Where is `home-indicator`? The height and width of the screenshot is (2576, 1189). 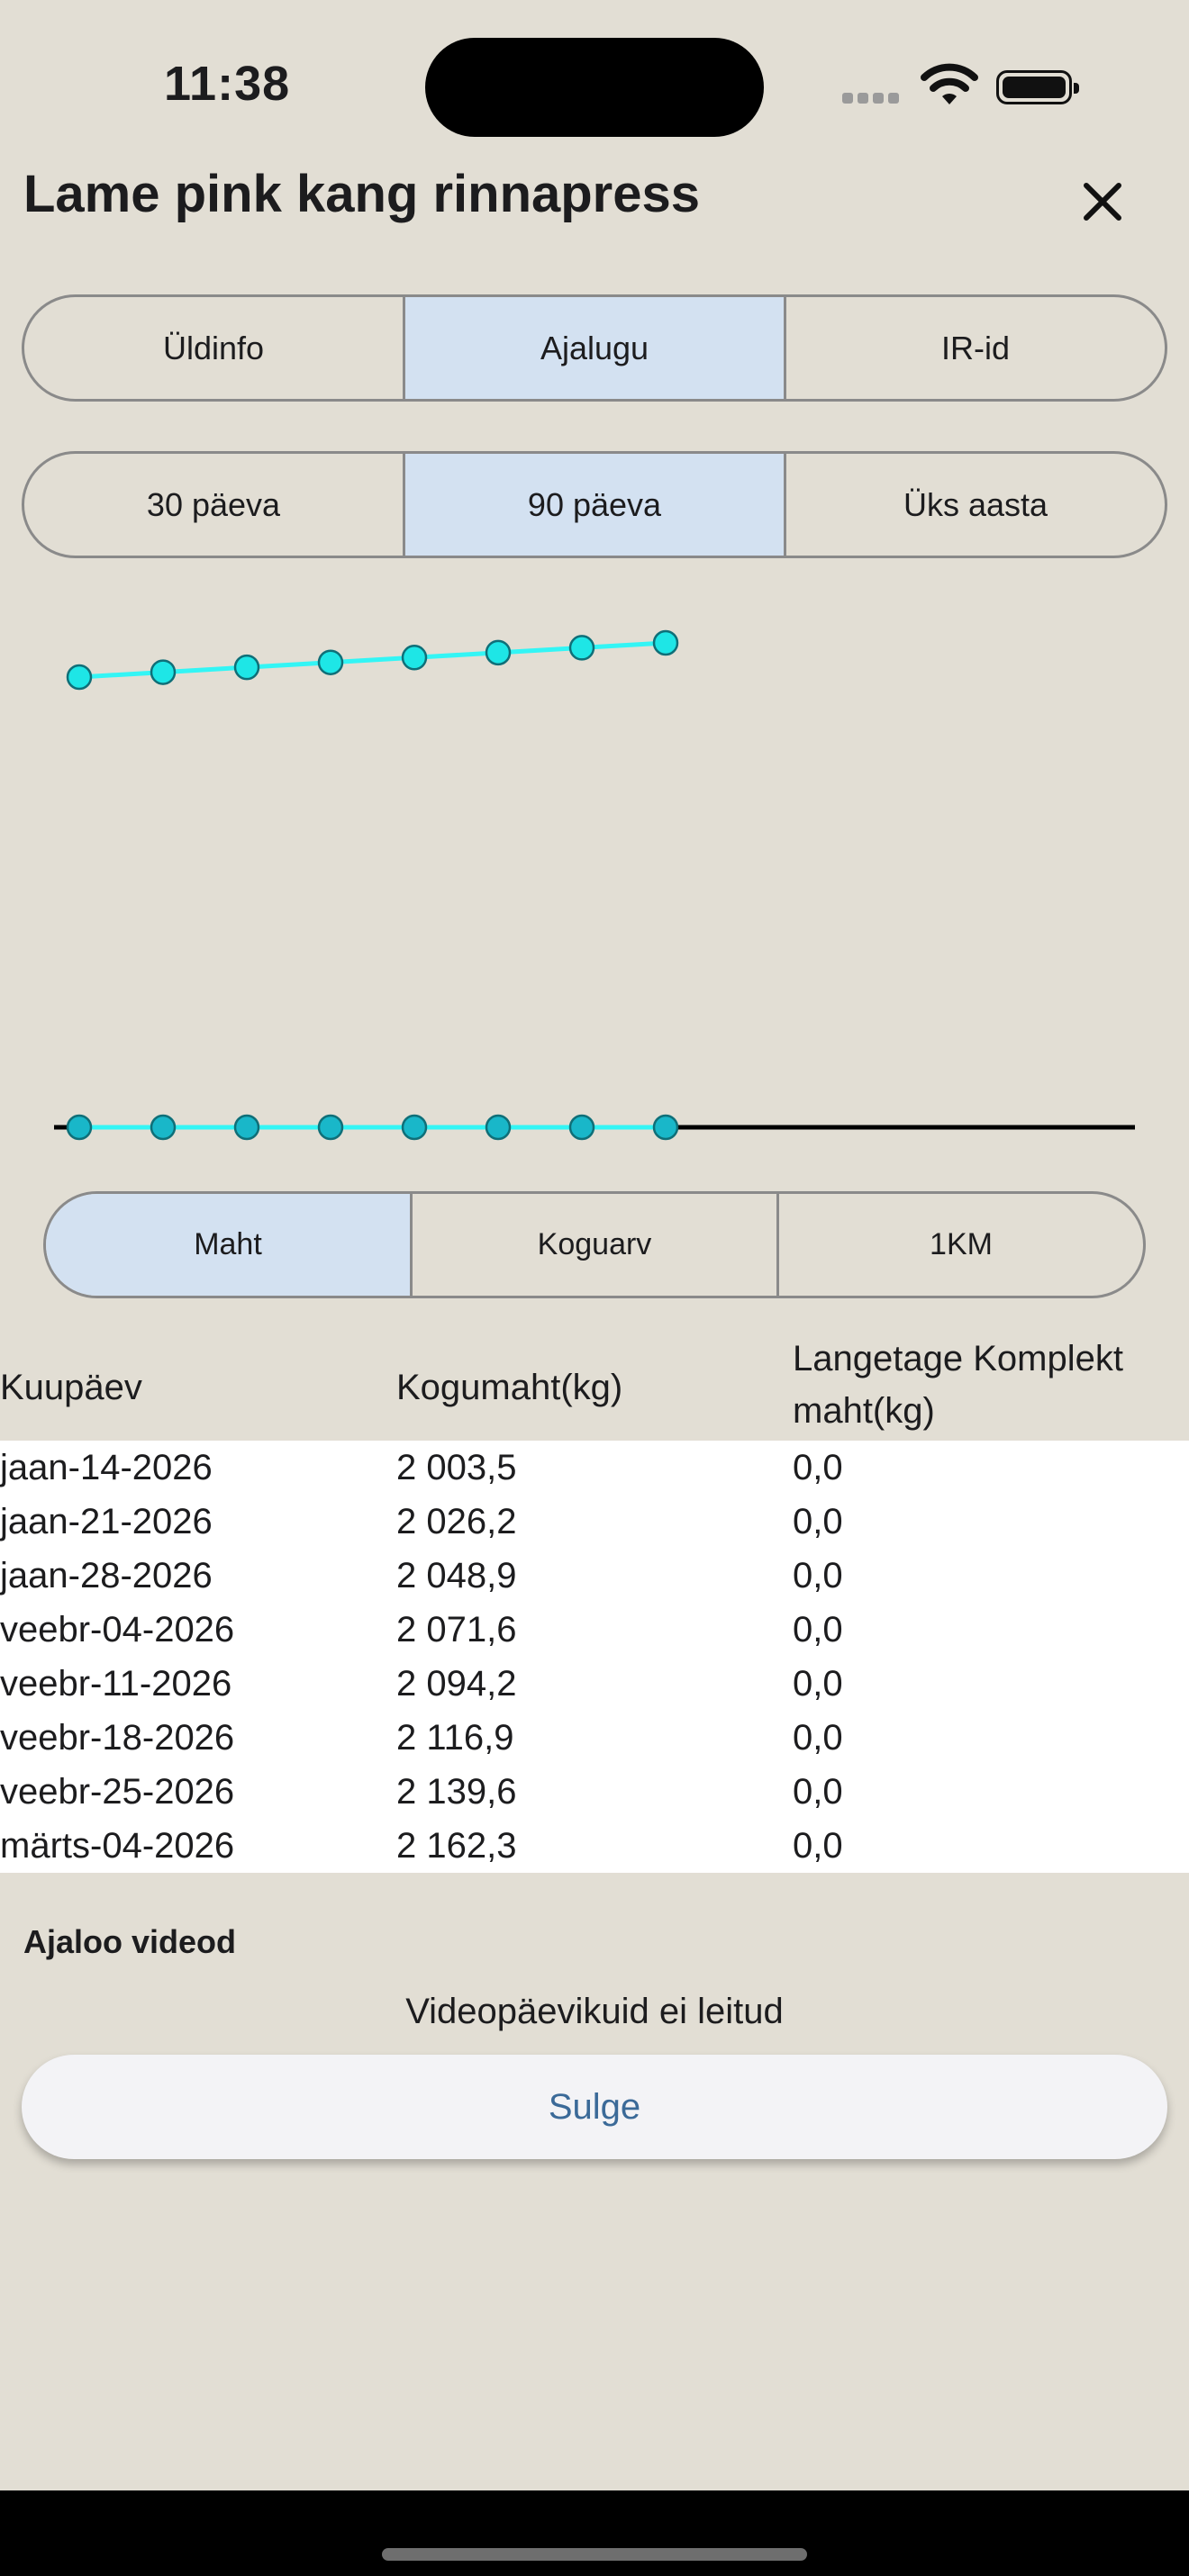 home-indicator is located at coordinates (594, 2554).